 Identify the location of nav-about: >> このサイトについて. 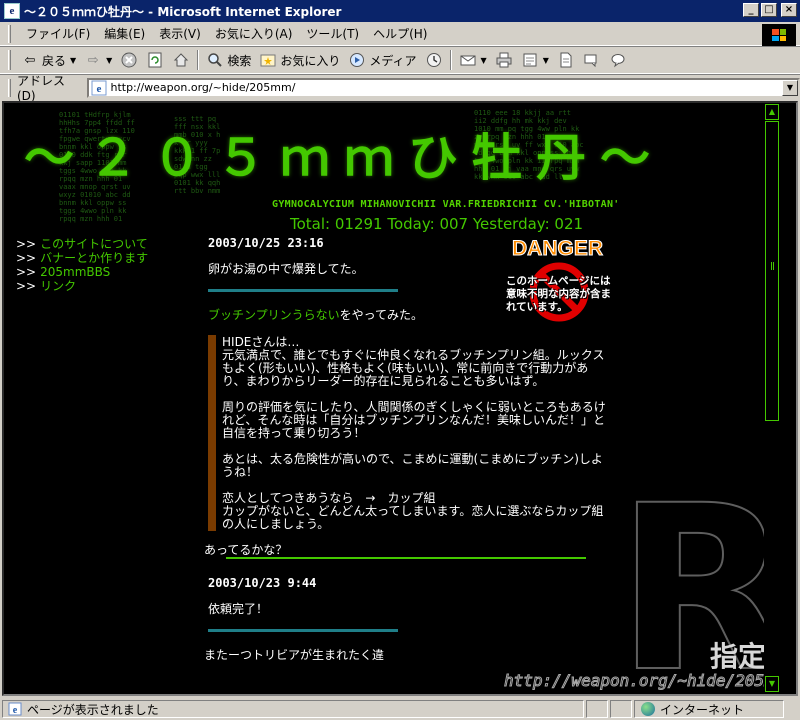
(82, 244).